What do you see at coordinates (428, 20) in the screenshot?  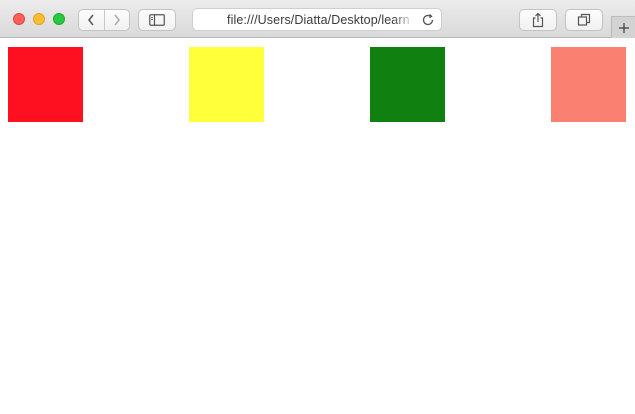 I see `reload-icon` at bounding box center [428, 20].